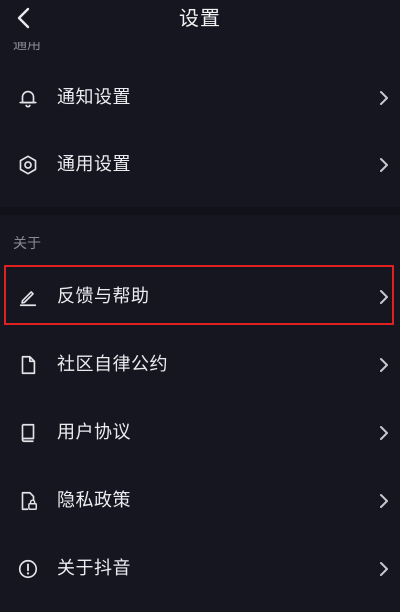 The width and height of the screenshot is (400, 612). What do you see at coordinates (200, 211) in the screenshot?
I see `section-divider` at bounding box center [200, 211].